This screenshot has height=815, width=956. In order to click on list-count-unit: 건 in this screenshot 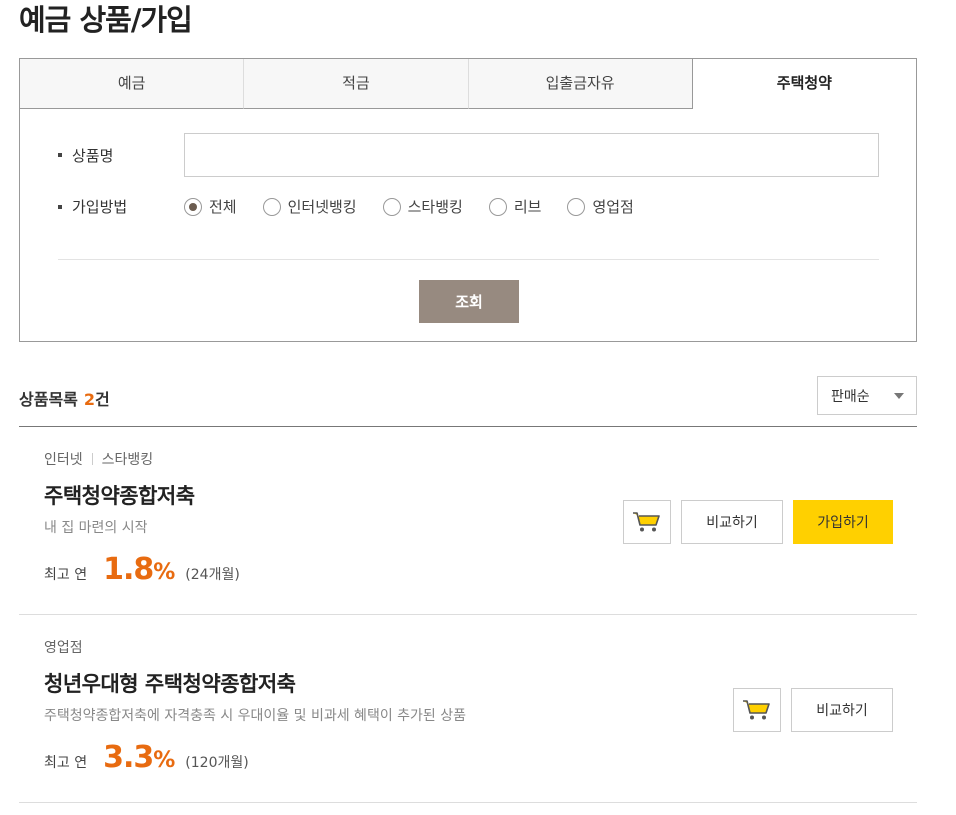, I will do `click(102, 399)`.